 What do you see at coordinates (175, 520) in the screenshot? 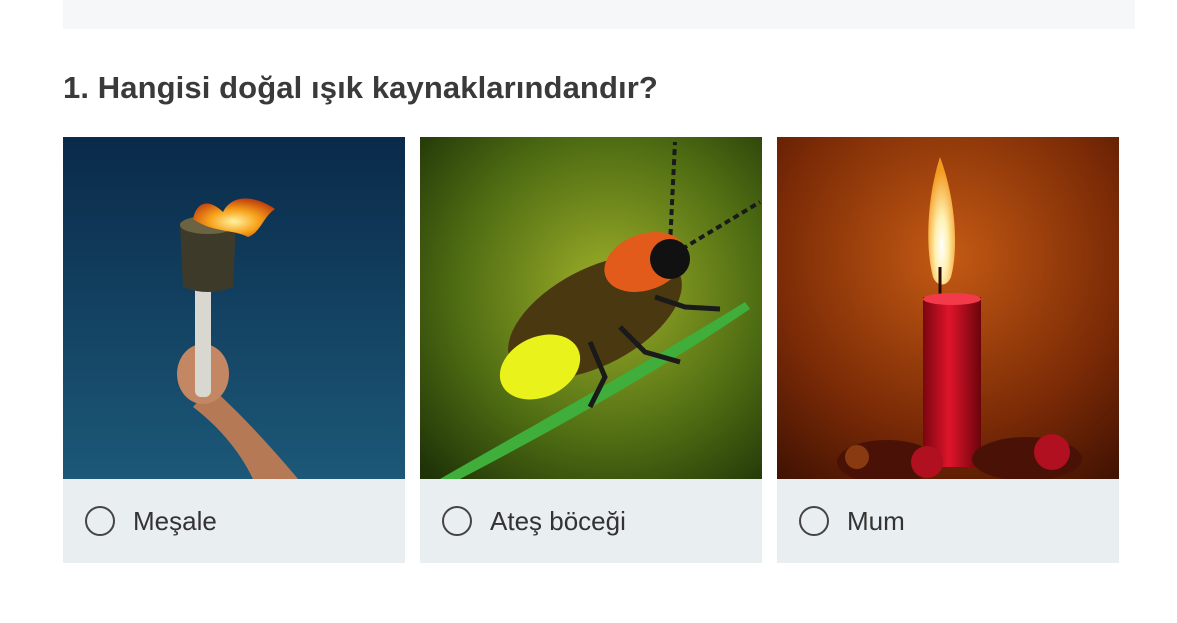
I see `option-label: Meşale` at bounding box center [175, 520].